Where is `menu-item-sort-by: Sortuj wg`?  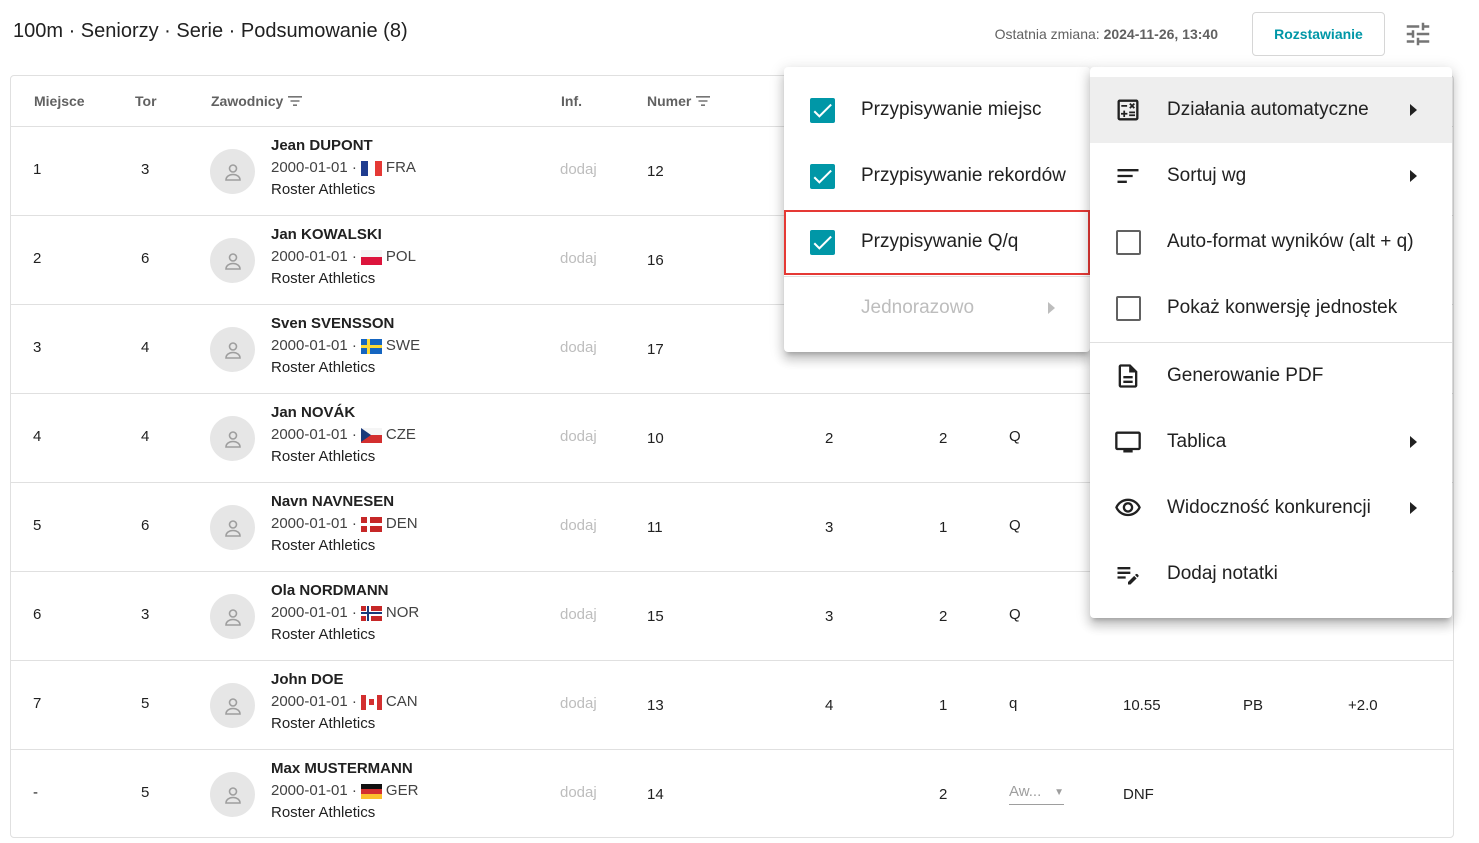
menu-item-sort-by: Sortuj wg is located at coordinates (1271, 176).